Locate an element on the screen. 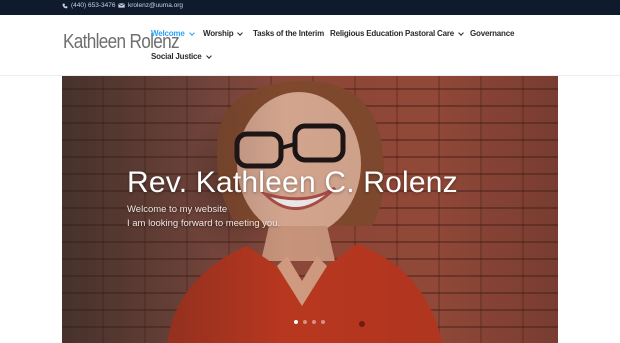 The image size is (620, 343). slider-pagination is located at coordinates (309, 322).